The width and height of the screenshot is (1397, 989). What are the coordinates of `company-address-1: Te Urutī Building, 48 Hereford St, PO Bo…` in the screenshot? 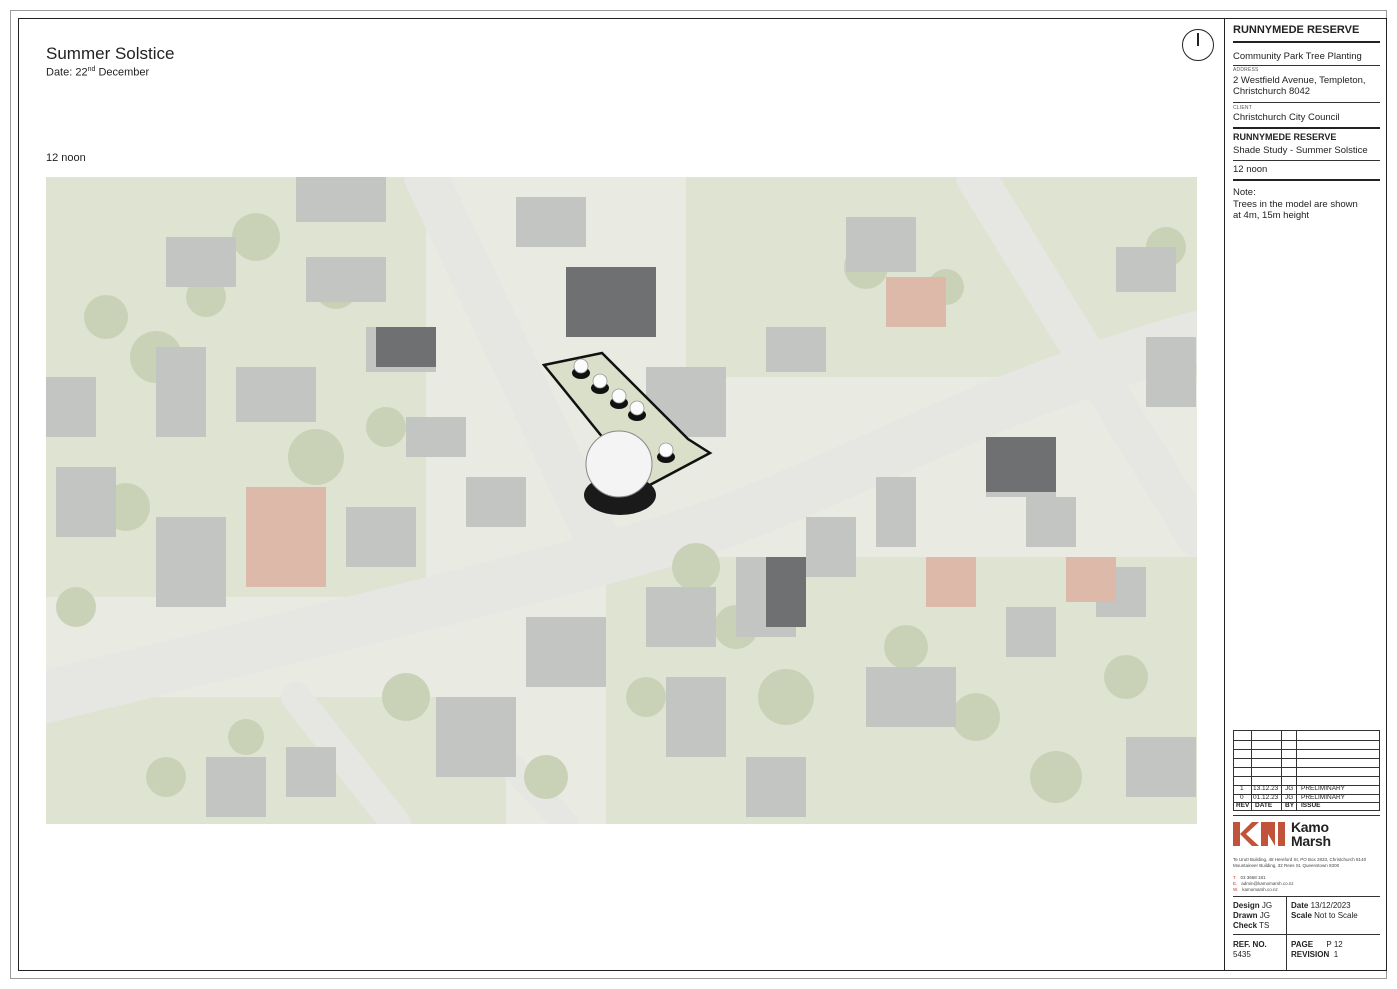 It's located at (1300, 859).